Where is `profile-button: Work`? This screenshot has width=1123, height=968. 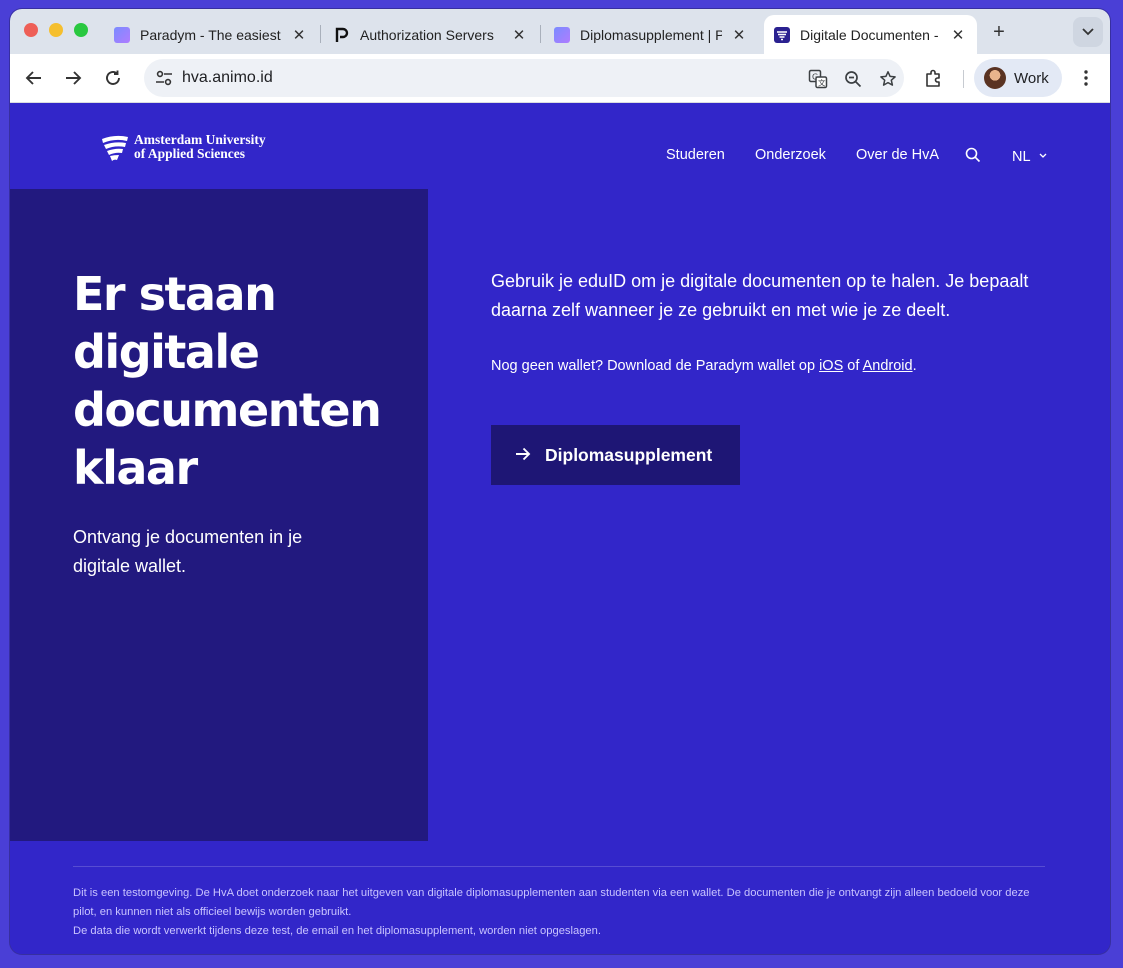 profile-button: Work is located at coordinates (1018, 78).